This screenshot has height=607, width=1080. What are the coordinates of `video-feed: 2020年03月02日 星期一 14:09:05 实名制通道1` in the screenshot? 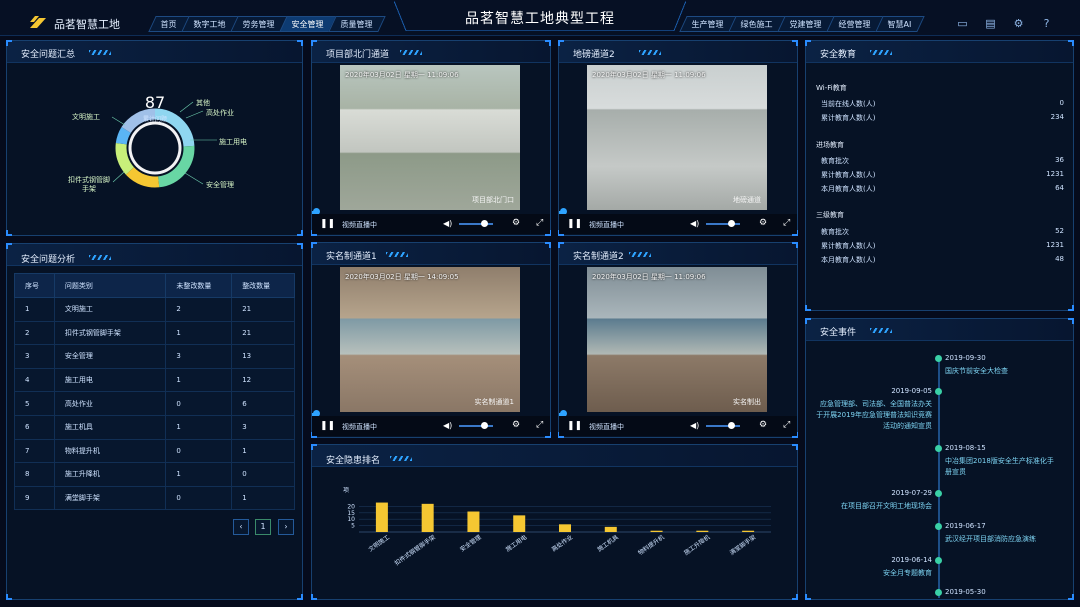 It's located at (430, 339).